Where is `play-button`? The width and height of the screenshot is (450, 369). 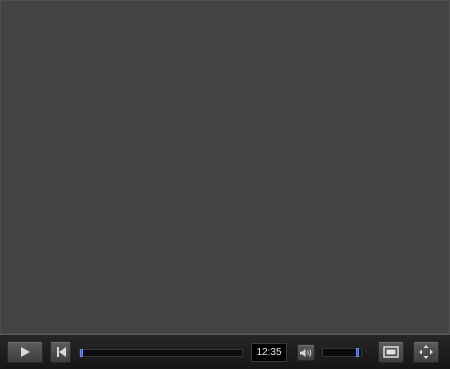 play-button is located at coordinates (25, 352).